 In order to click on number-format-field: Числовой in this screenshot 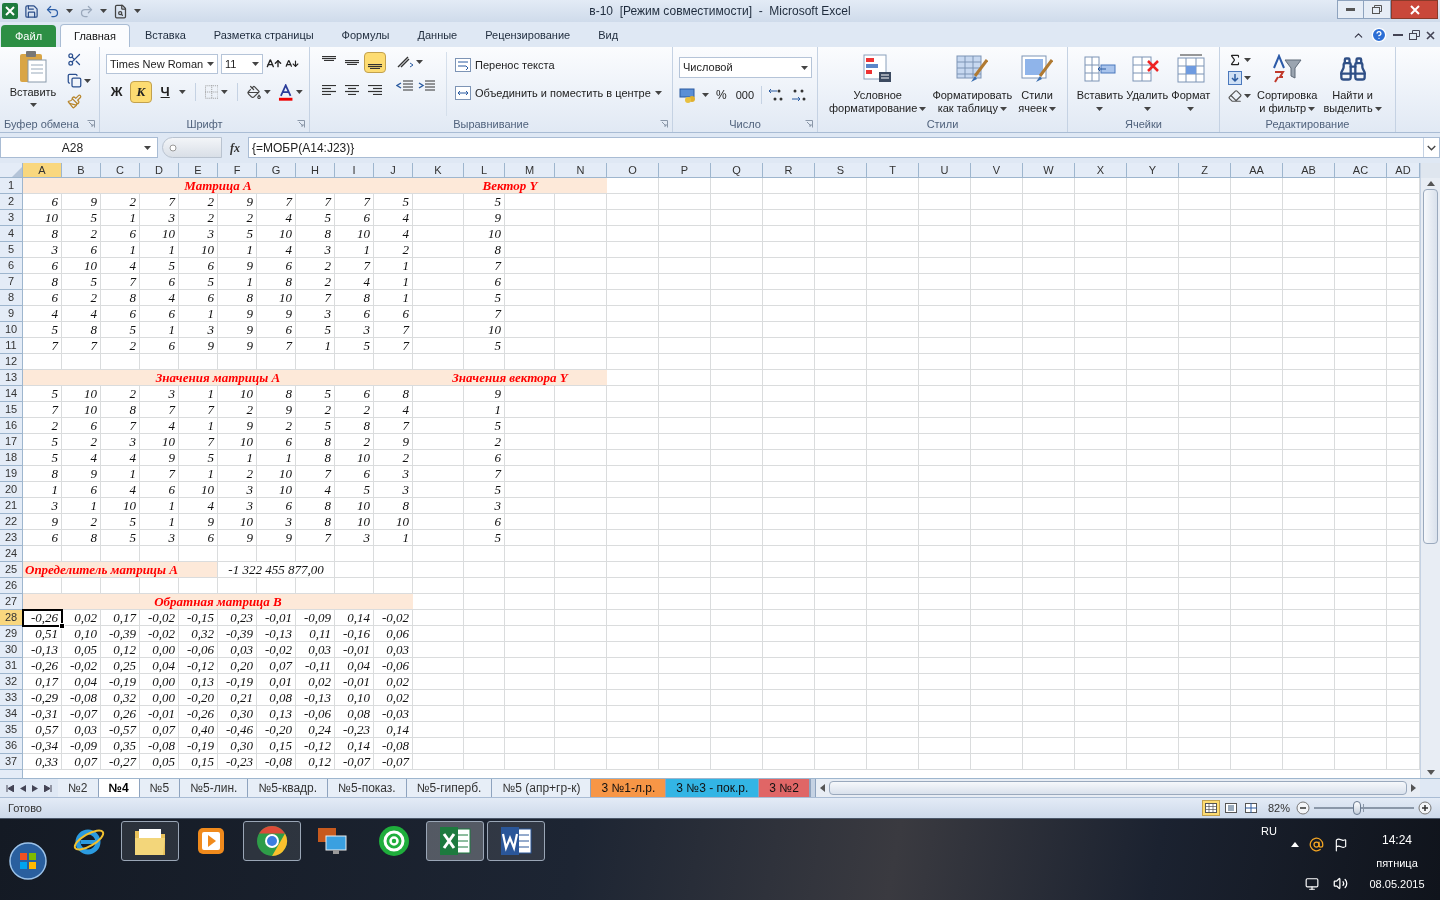, I will do `click(745, 67)`.